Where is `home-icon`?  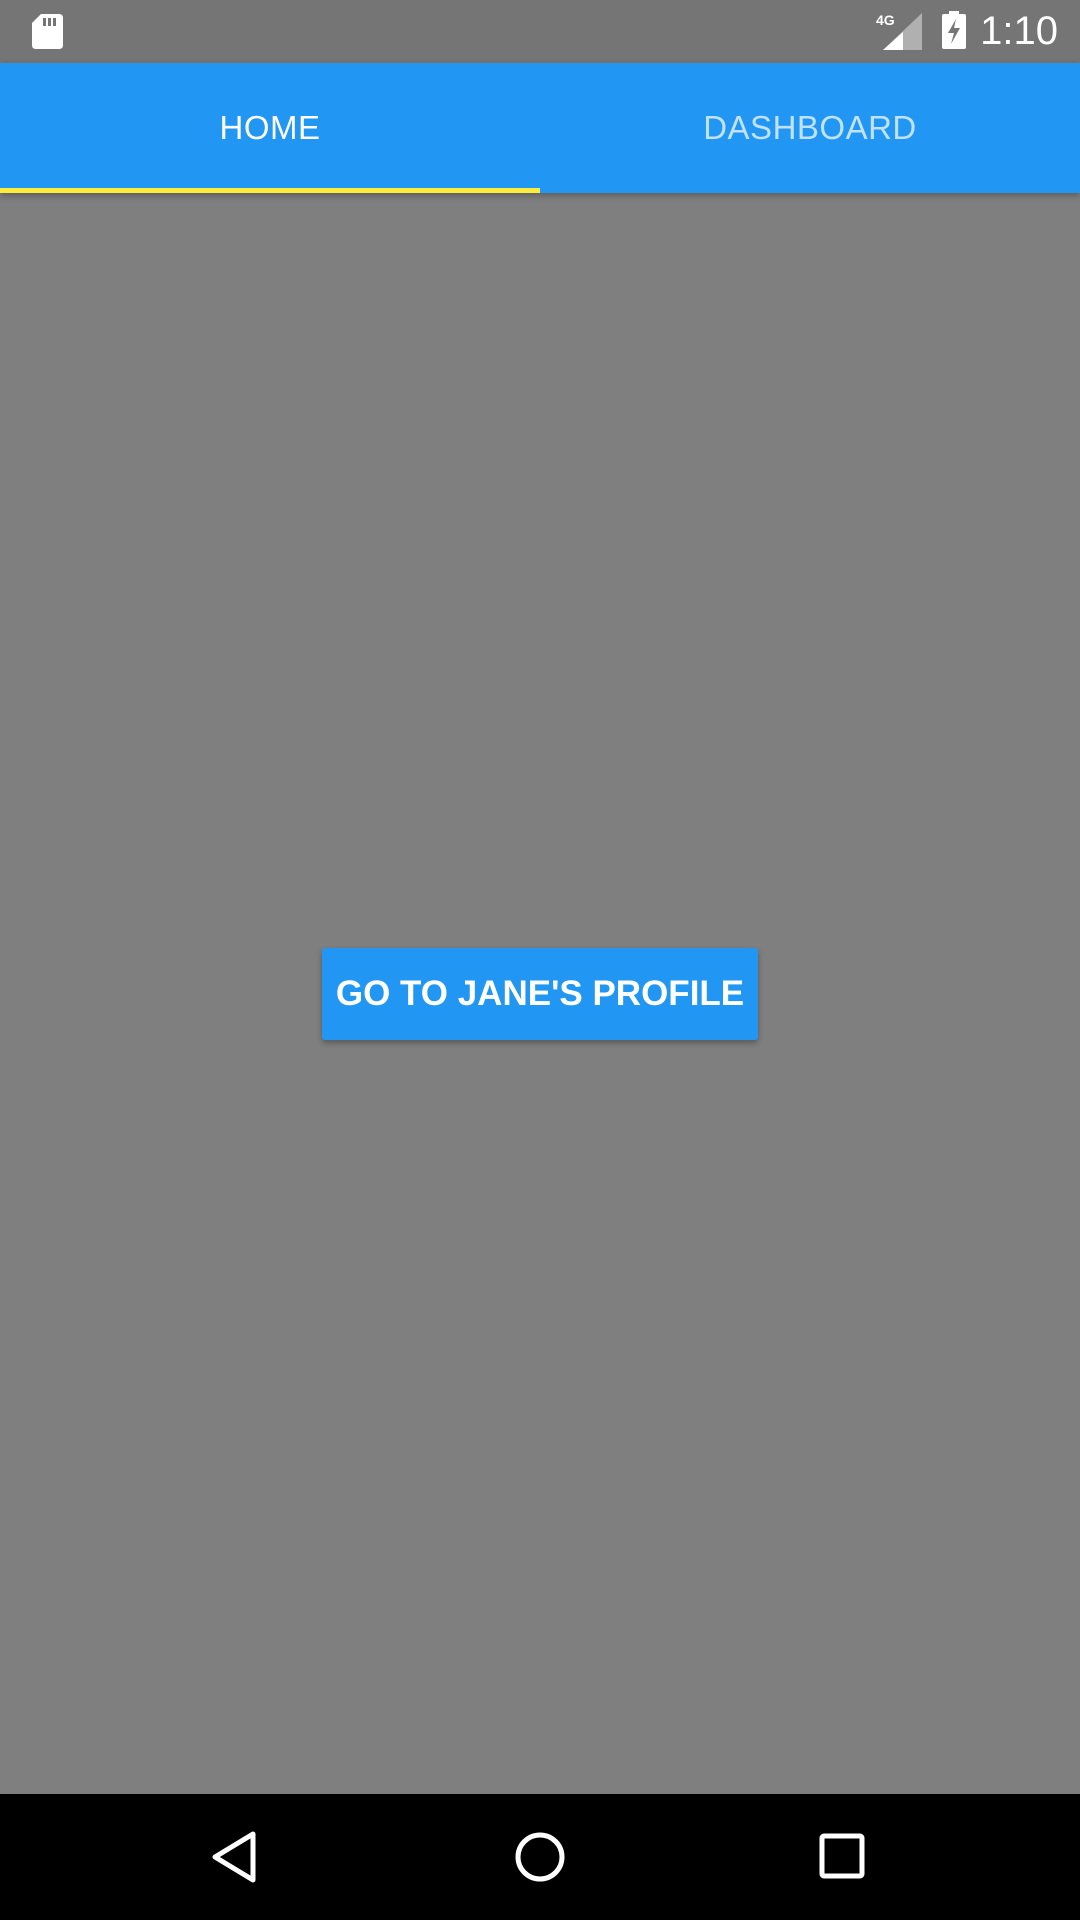 home-icon is located at coordinates (540, 1857).